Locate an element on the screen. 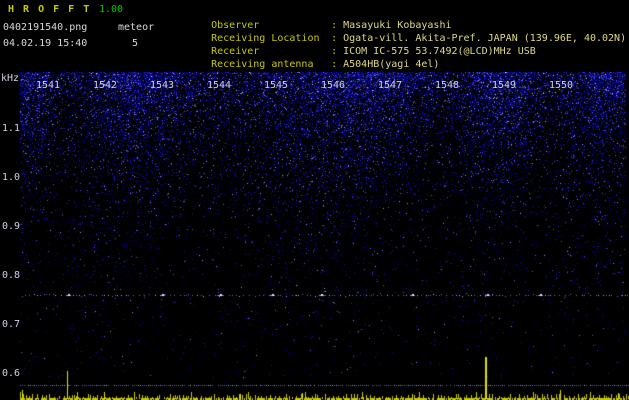 The image size is (629, 400). info-value: A504HB(yagi 4el) is located at coordinates (391, 64).